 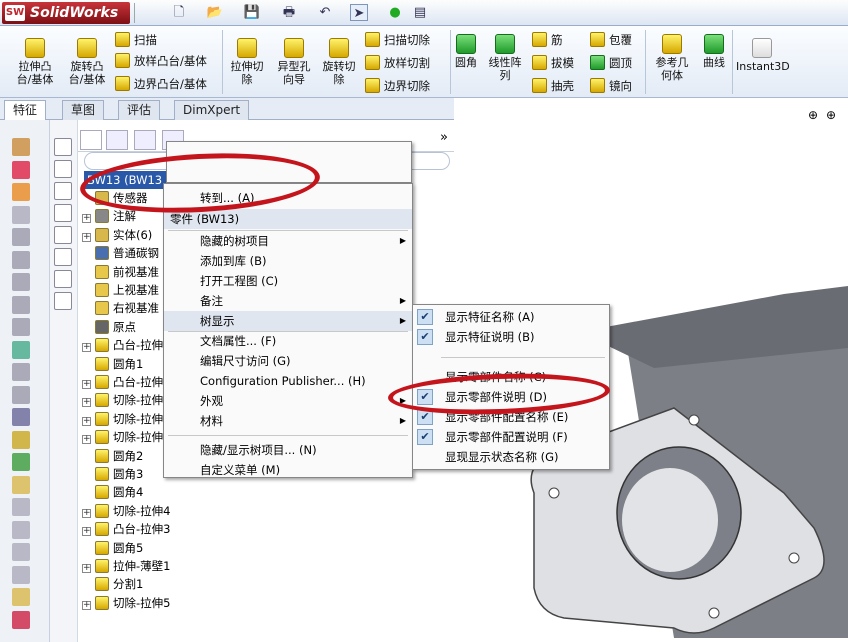 I want to click on menu-item: 打开工程图 (C), so click(x=288, y=281).